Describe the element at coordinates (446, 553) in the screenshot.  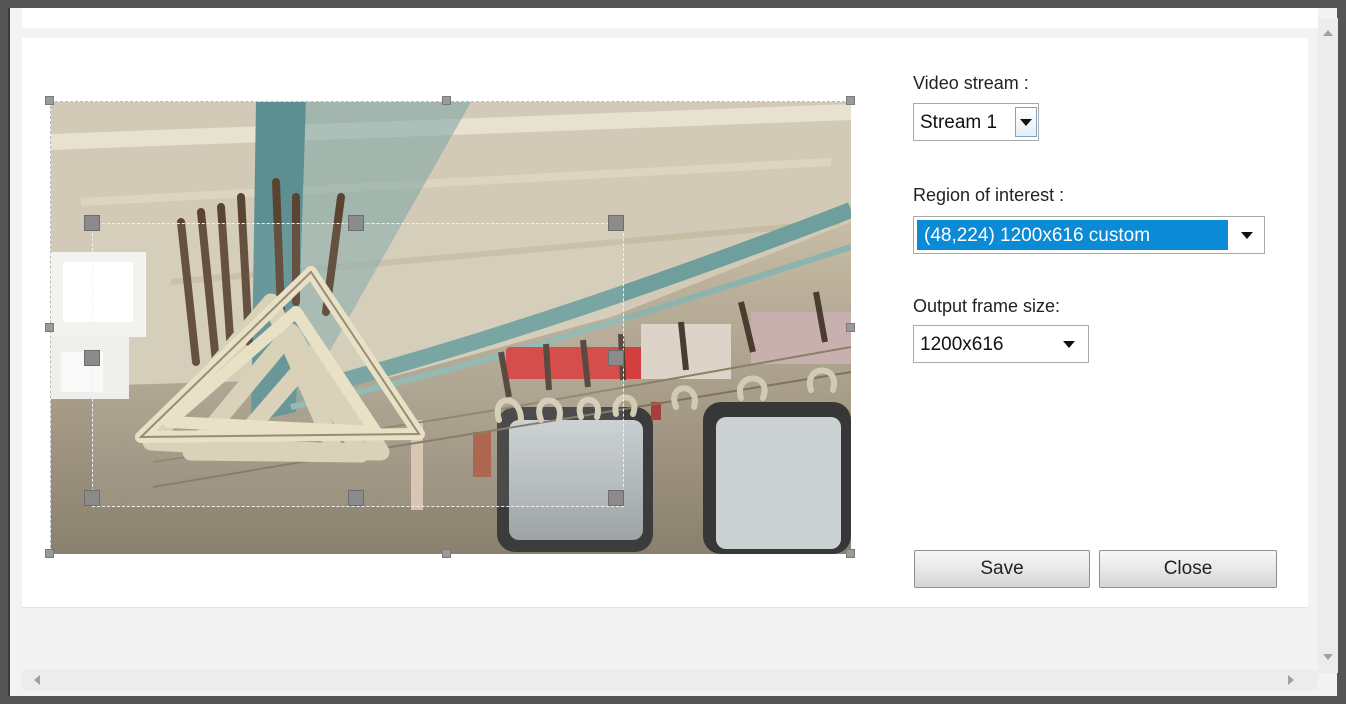
I see `outer-handle-bottom-center` at that location.